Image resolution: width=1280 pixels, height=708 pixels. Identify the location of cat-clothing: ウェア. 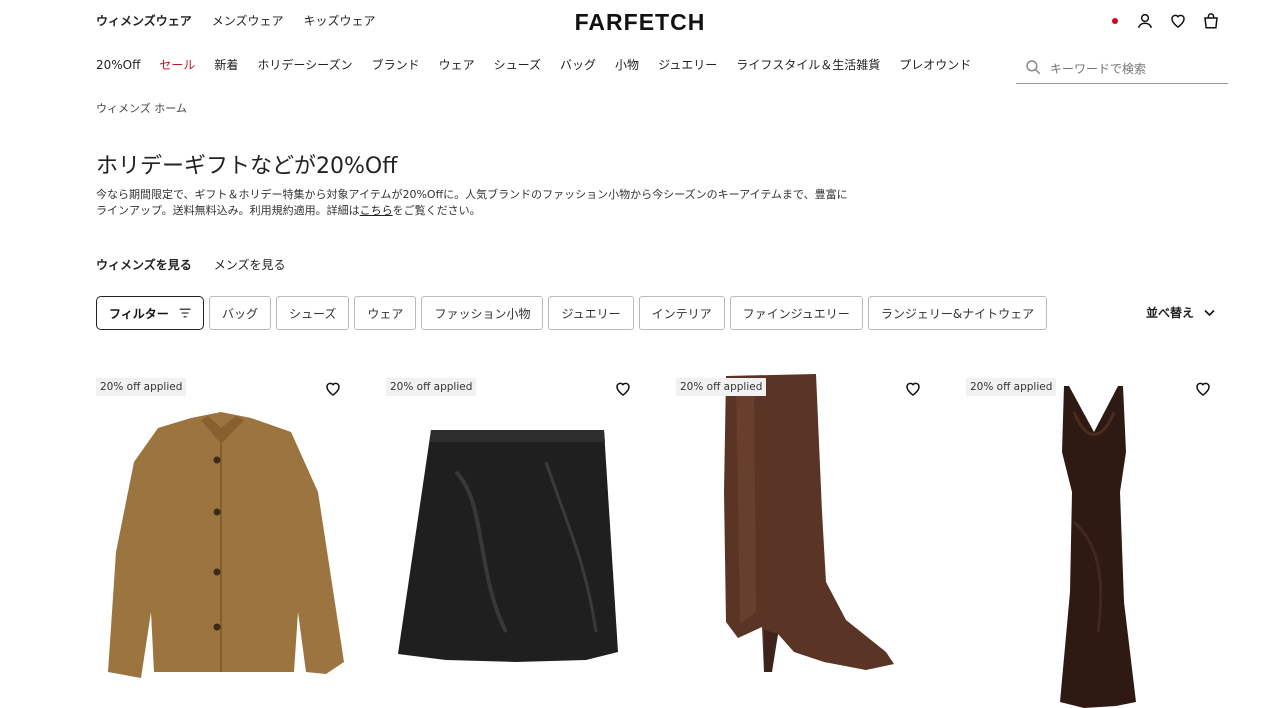
(457, 65).